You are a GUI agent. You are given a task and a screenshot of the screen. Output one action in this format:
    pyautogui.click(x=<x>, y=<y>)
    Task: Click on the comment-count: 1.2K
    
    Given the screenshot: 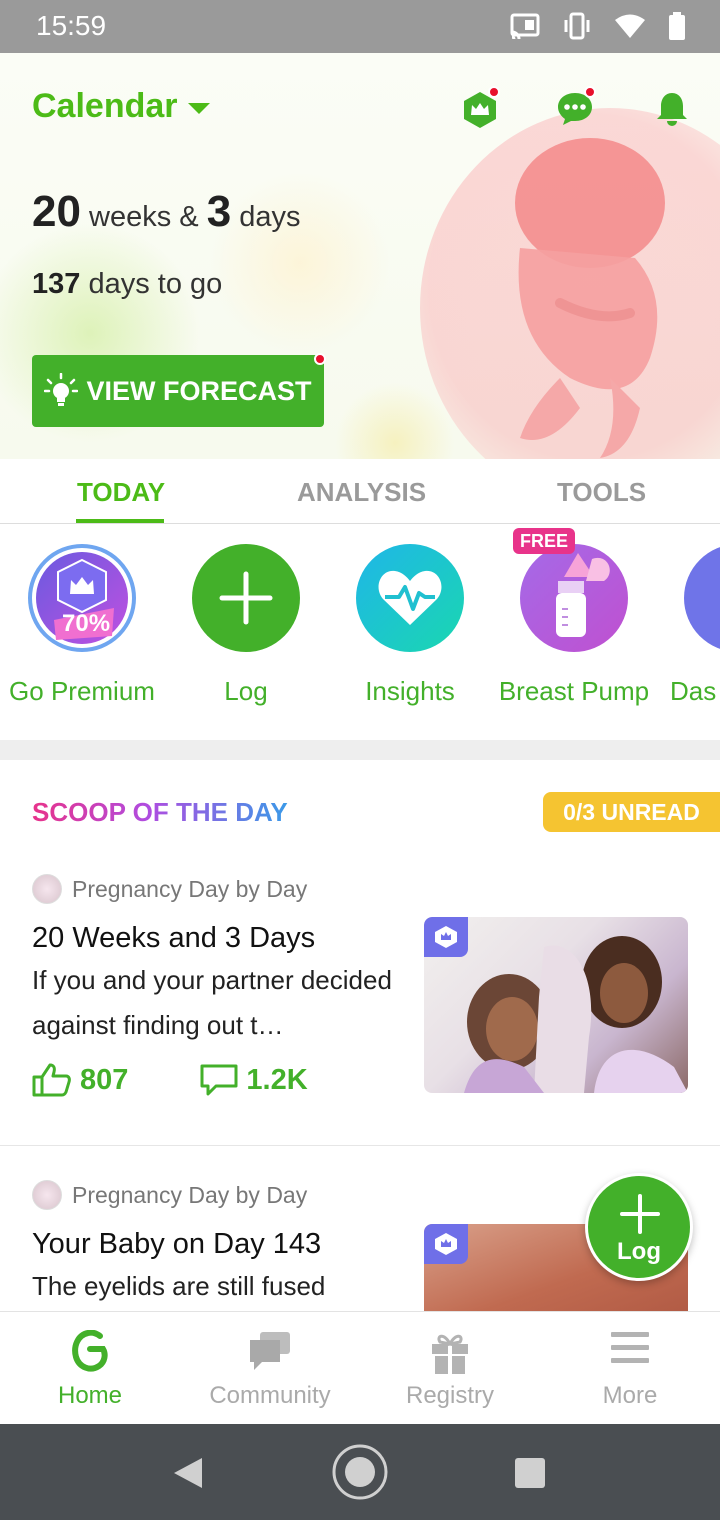 What is the action you would take?
    pyautogui.click(x=277, y=1079)
    